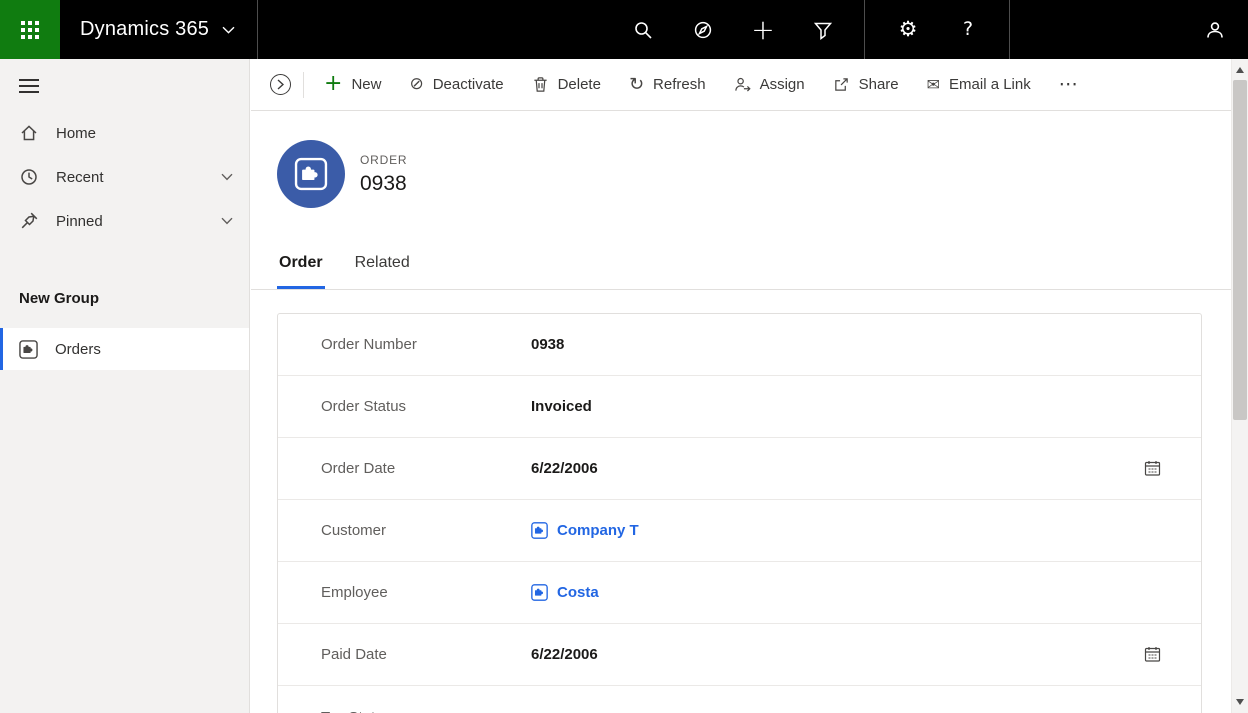 This screenshot has height=713, width=1248. I want to click on triangle-down-icon, so click(1240, 702).